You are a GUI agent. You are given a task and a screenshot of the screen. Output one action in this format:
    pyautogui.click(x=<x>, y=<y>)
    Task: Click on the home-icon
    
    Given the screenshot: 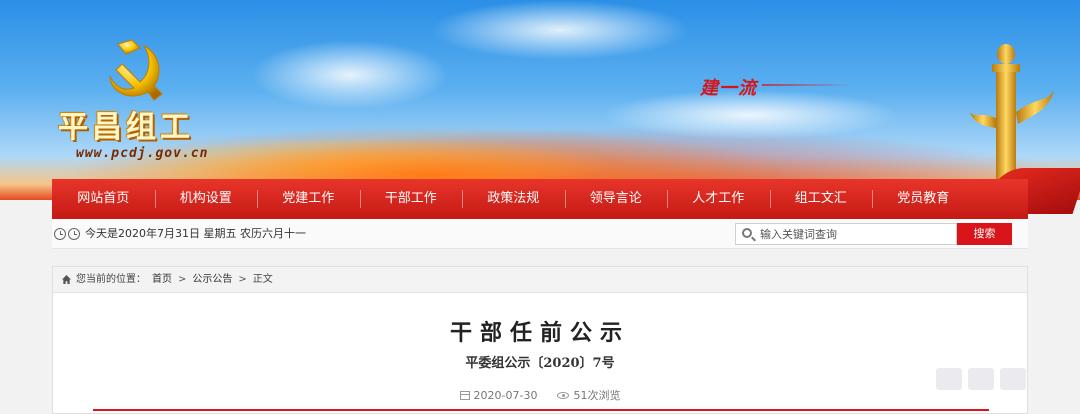 What is the action you would take?
    pyautogui.click(x=66, y=279)
    